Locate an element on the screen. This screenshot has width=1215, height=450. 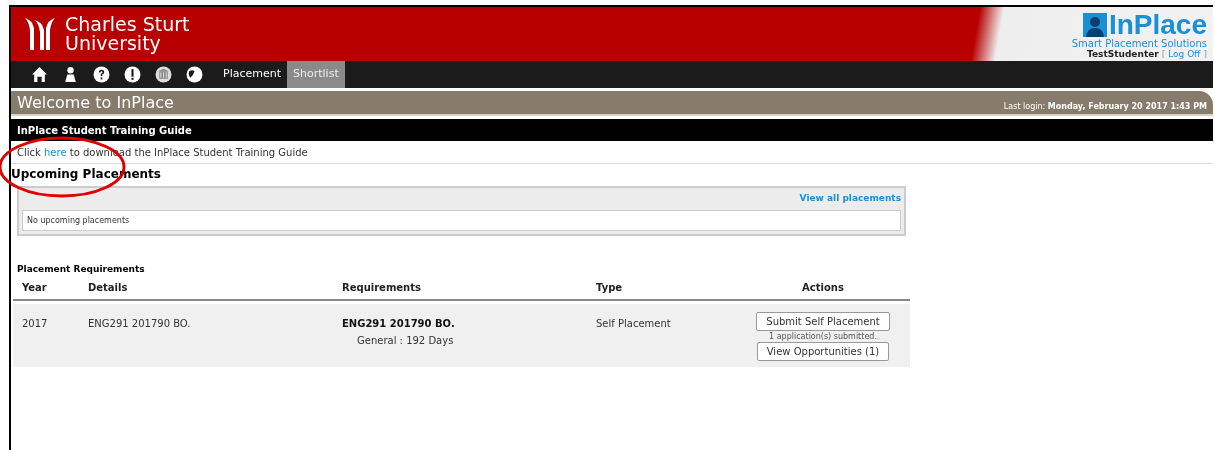
type-cell-text: Self Placement is located at coordinates (634, 323).